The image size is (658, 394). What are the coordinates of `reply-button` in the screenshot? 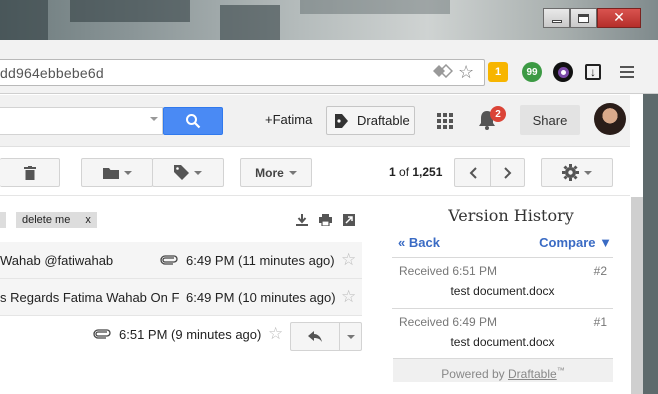 It's located at (315, 336).